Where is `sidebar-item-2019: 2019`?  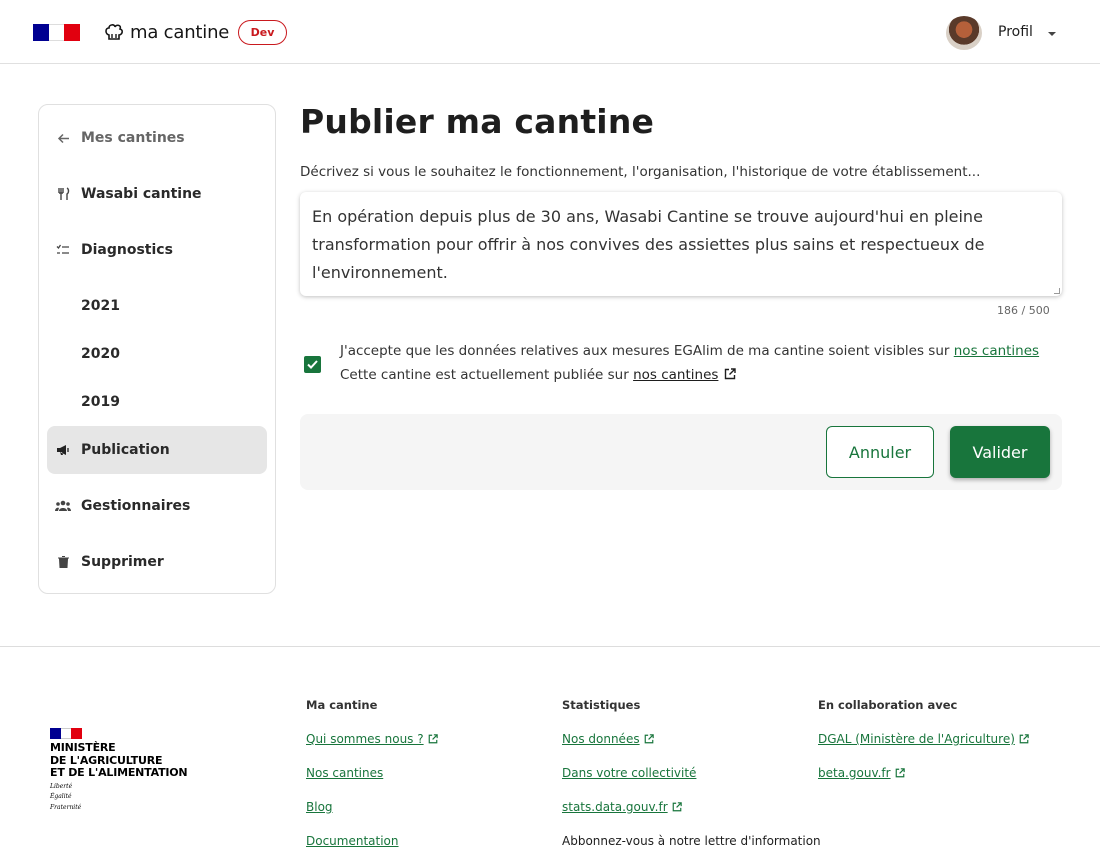 sidebar-item-2019: 2019 is located at coordinates (157, 402).